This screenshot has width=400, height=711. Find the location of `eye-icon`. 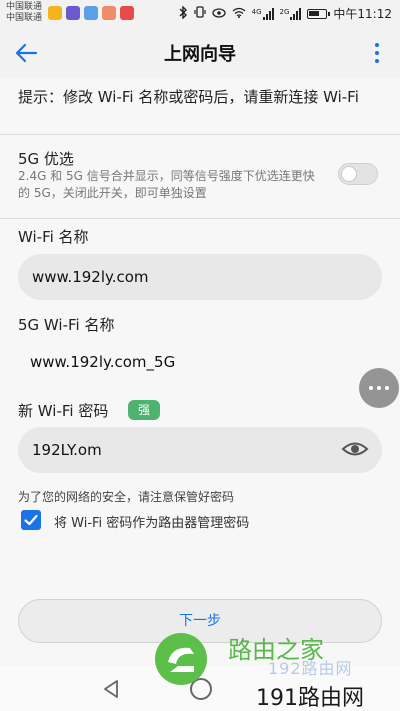

eye-icon is located at coordinates (355, 449).